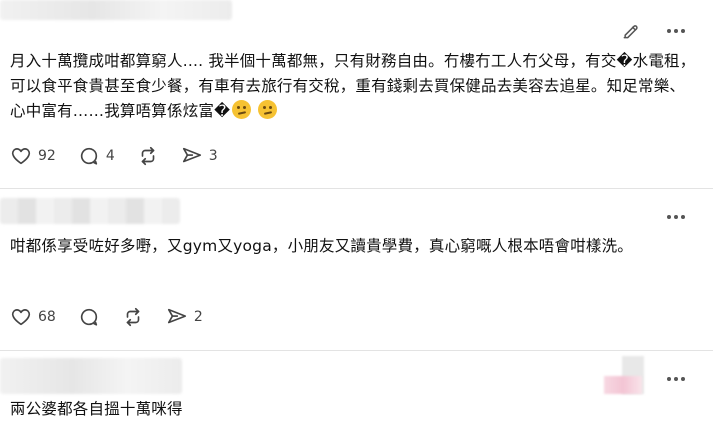 This screenshot has width=713, height=433. What do you see at coordinates (125, 156) in the screenshot?
I see `post-1-actions: 92 4 3` at bounding box center [125, 156].